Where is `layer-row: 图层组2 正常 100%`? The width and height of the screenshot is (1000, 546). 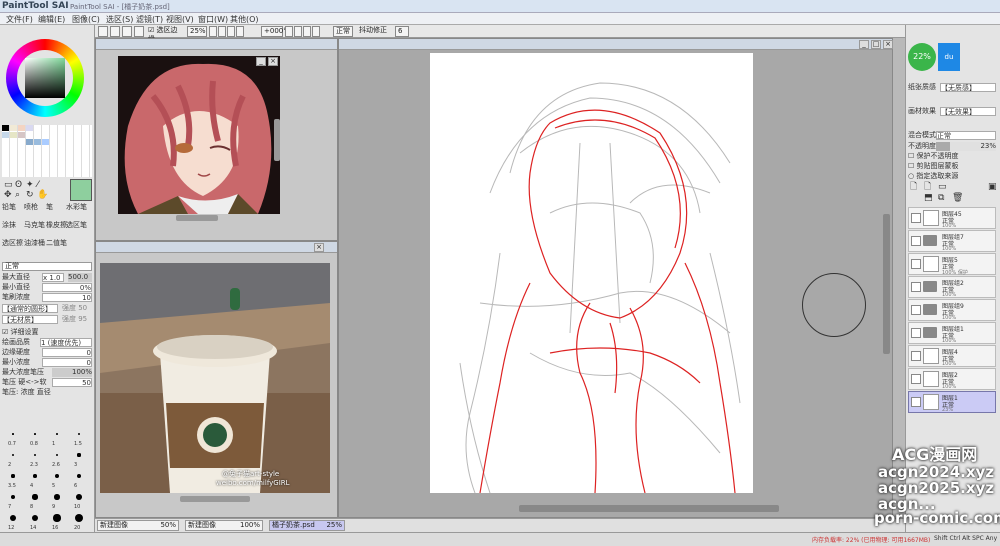 layer-row: 图层组2 正常 100% is located at coordinates (952, 287).